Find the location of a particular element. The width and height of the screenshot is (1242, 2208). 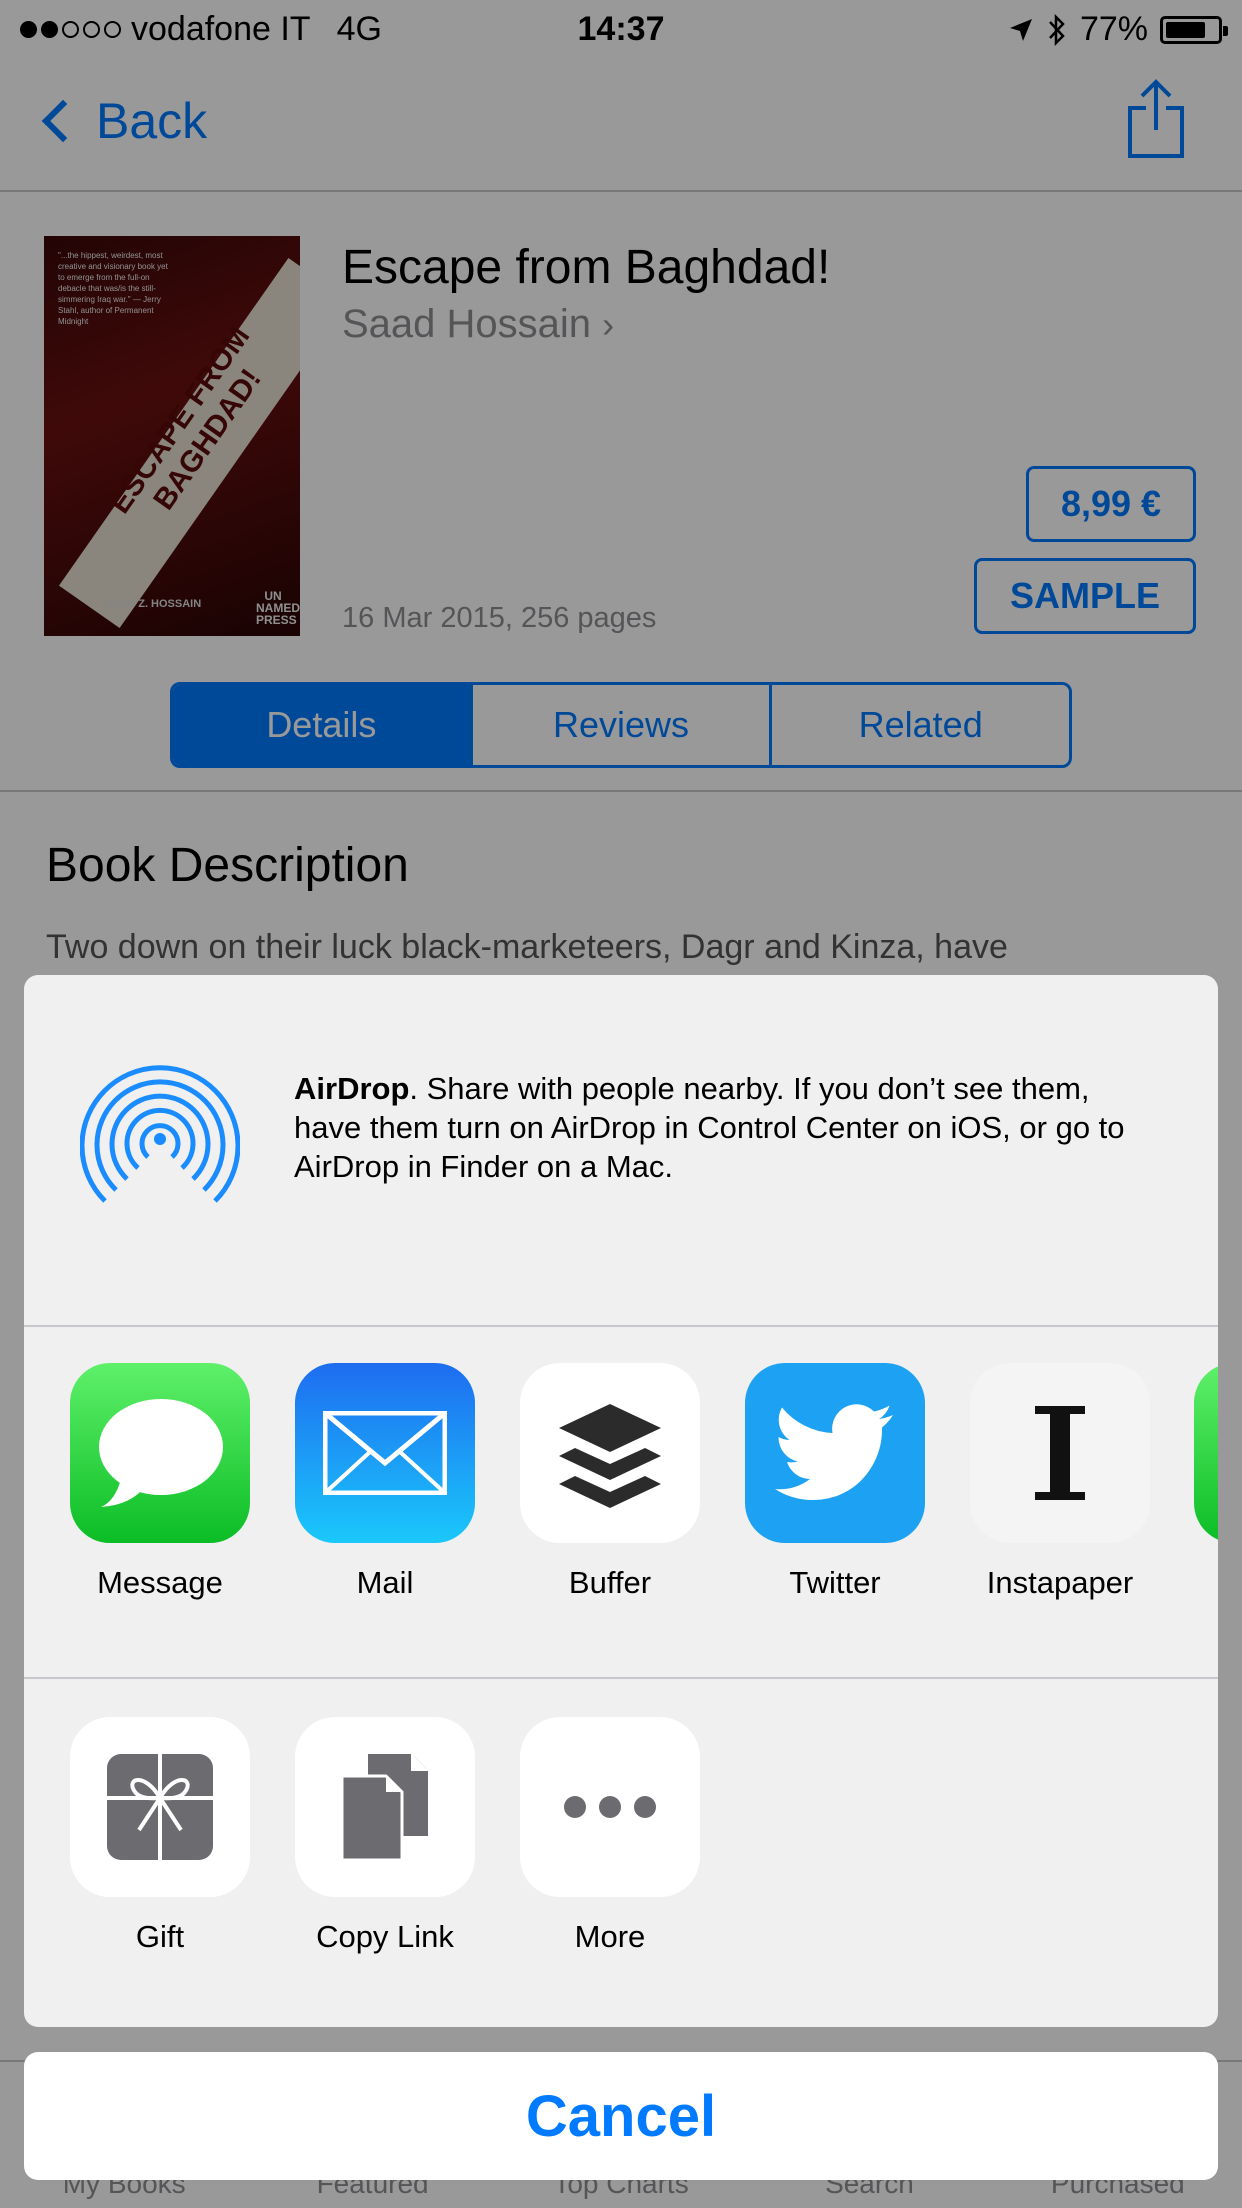

message-icon is located at coordinates (160, 1453).